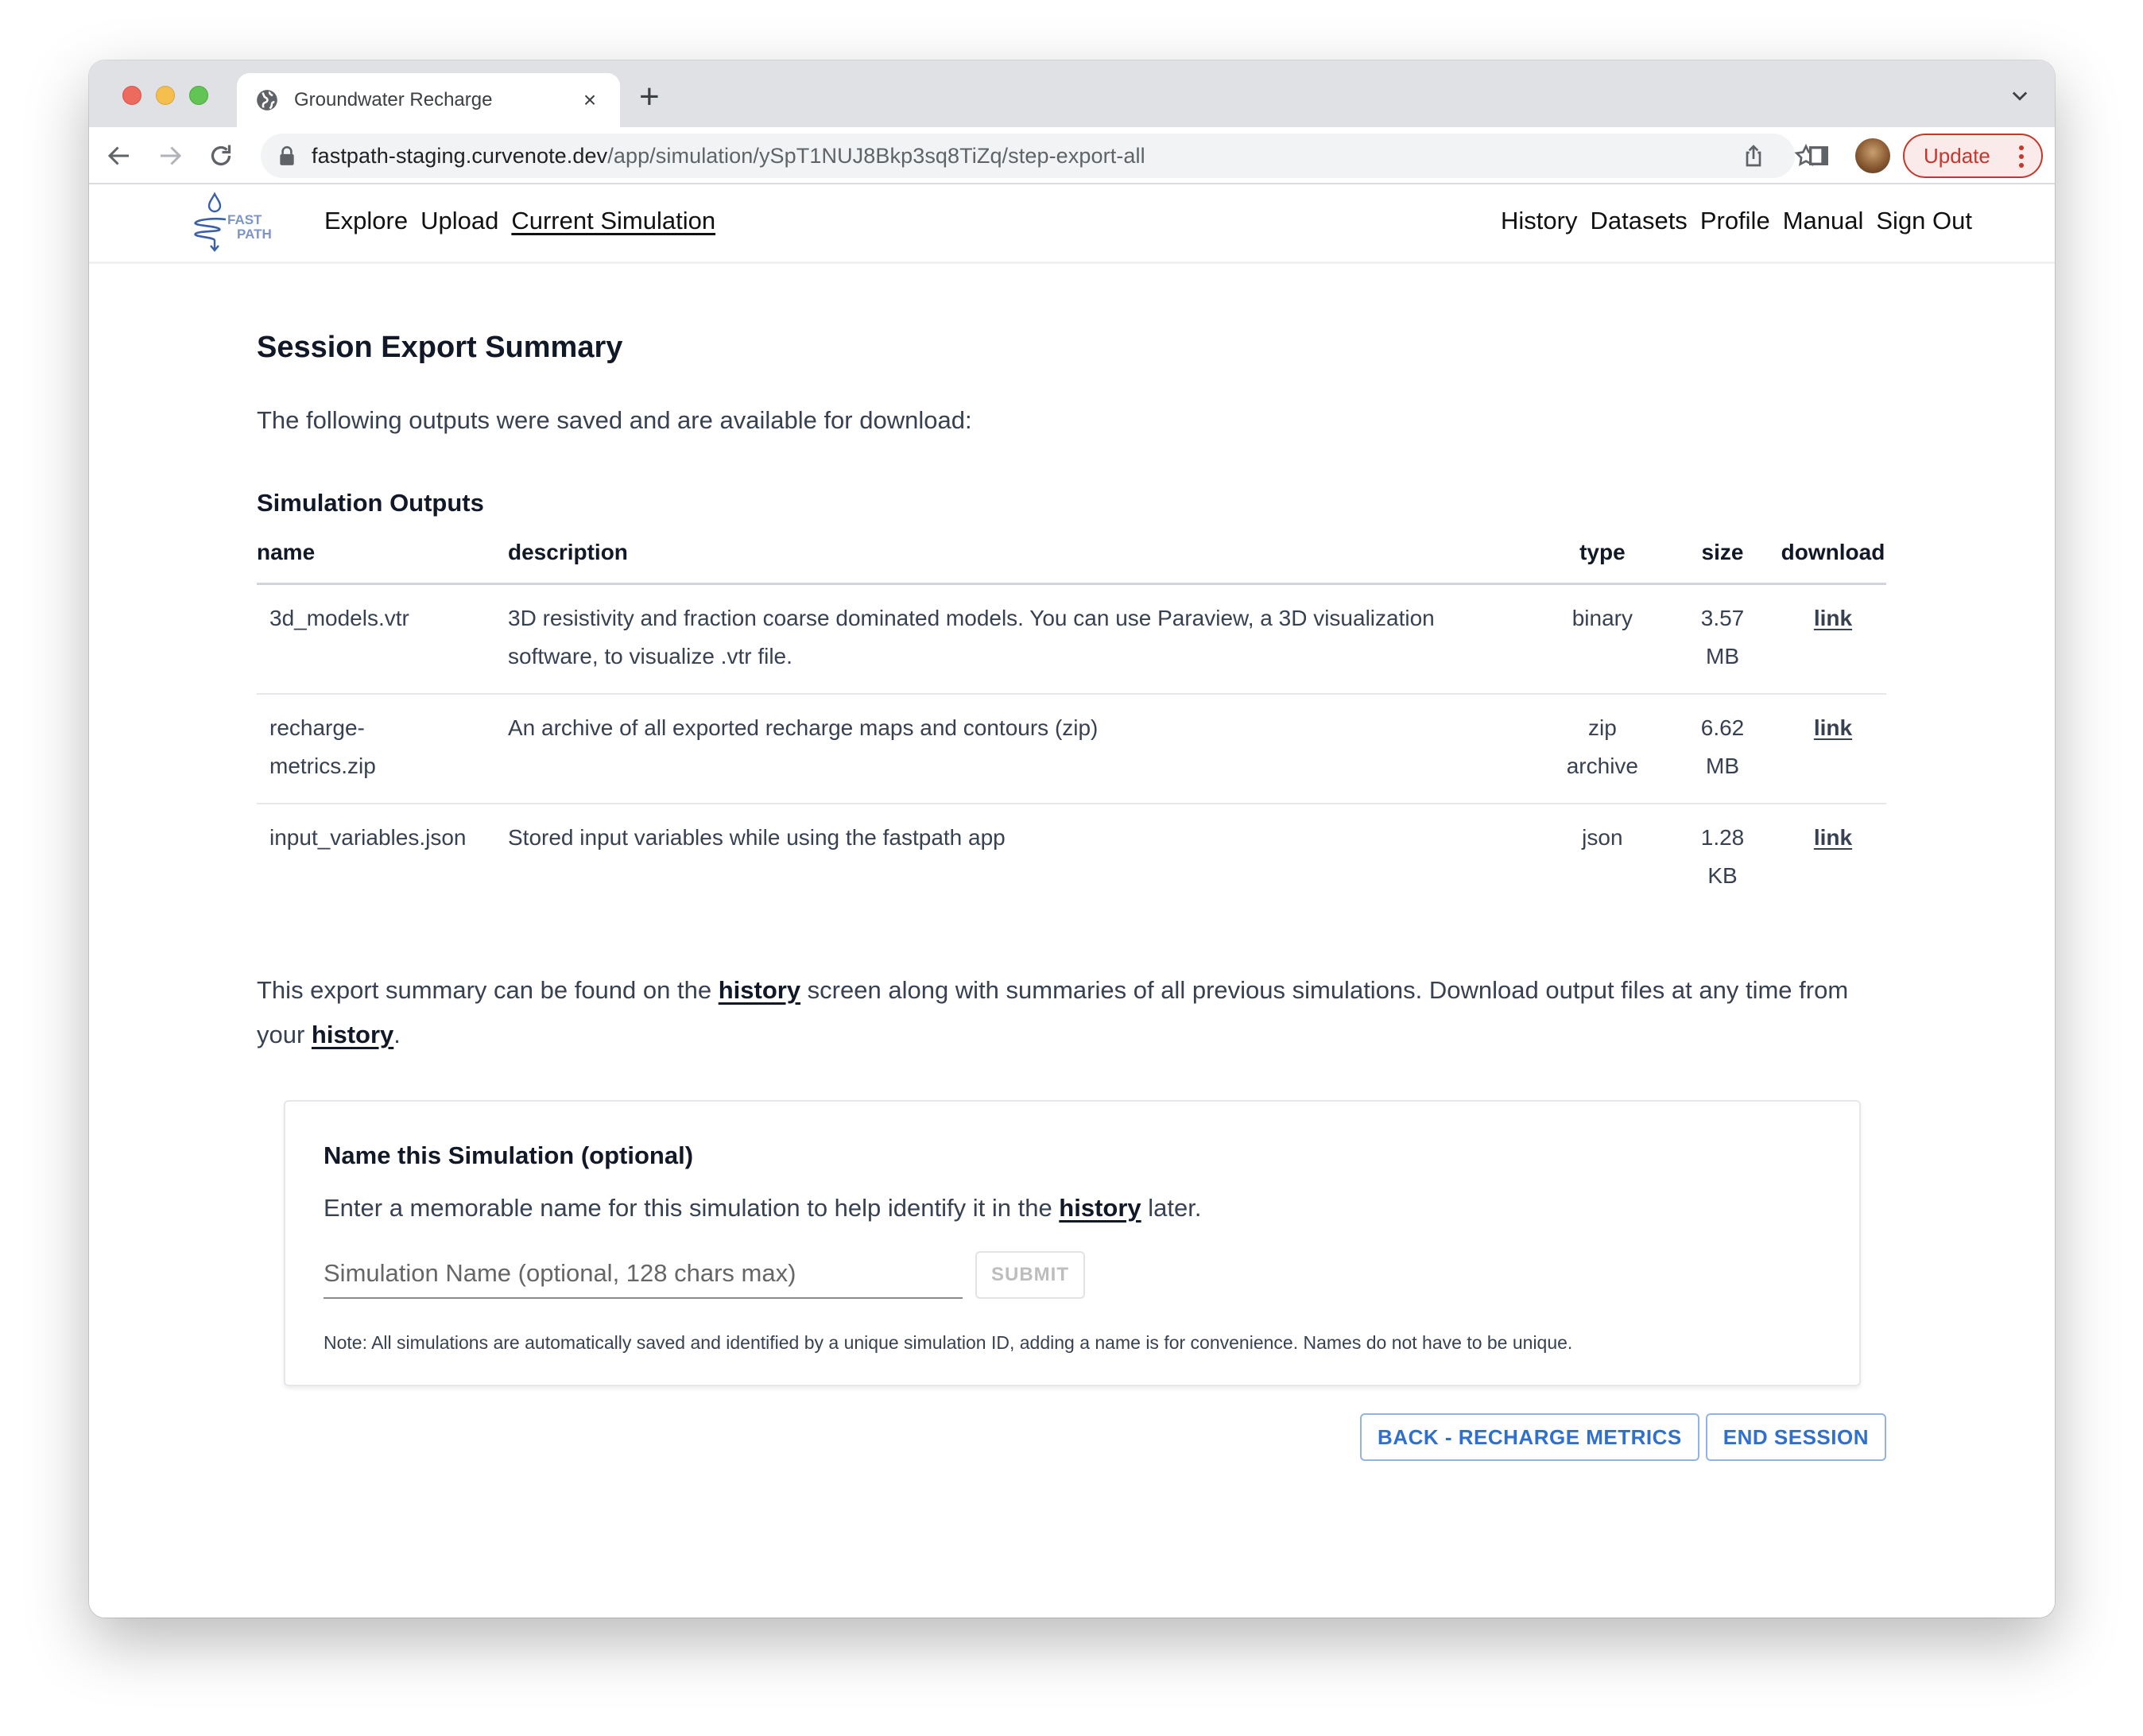 This screenshot has height=1736, width=2143. I want to click on svg-text: PATH, so click(254, 234).